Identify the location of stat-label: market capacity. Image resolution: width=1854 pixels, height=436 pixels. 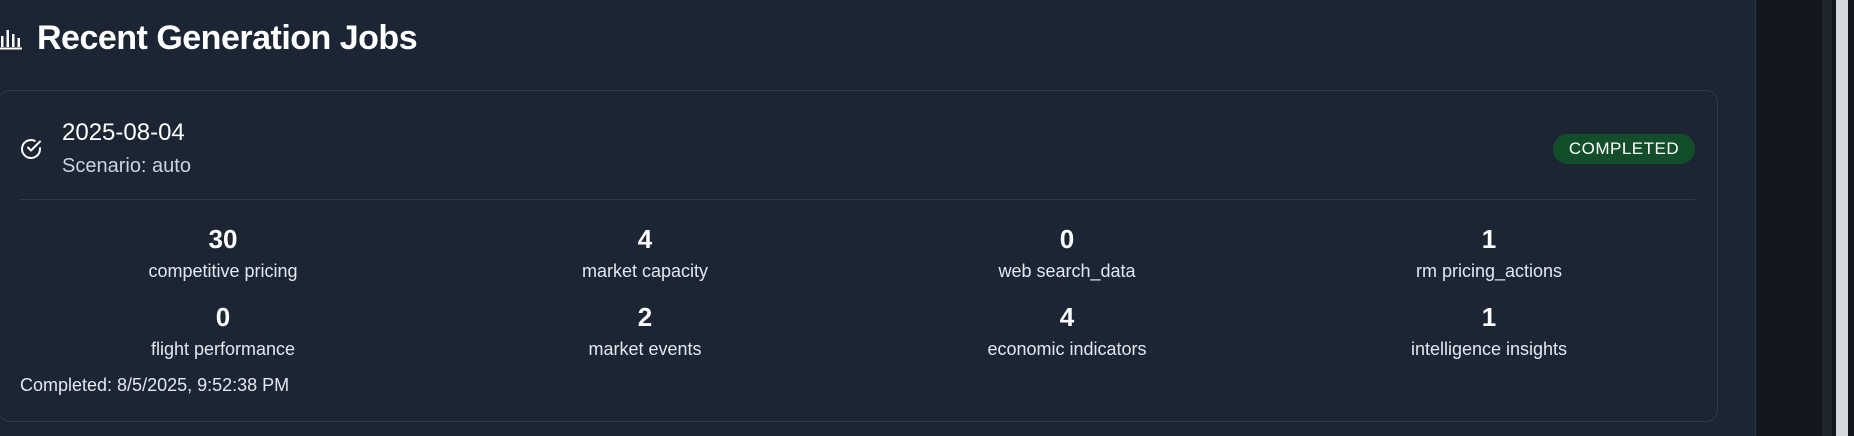
(645, 271).